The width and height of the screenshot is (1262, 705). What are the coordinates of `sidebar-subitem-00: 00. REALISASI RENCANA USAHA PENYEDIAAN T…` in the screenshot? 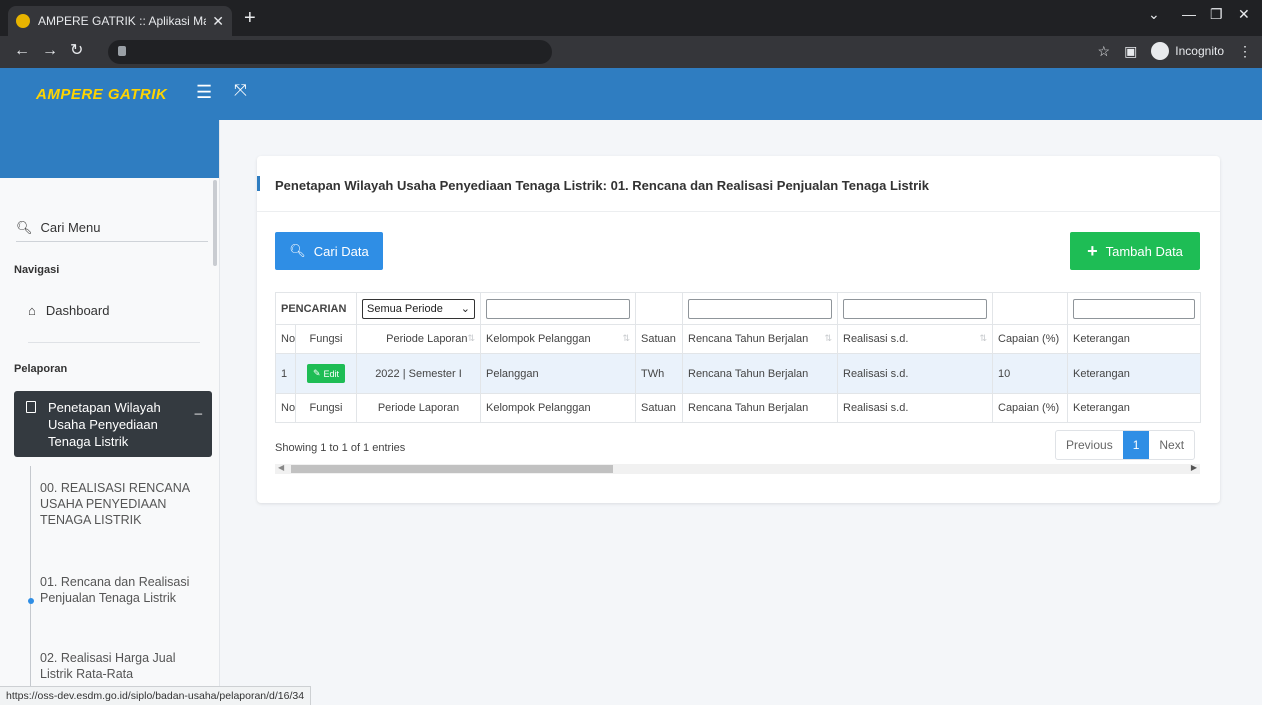 It's located at (125, 504).